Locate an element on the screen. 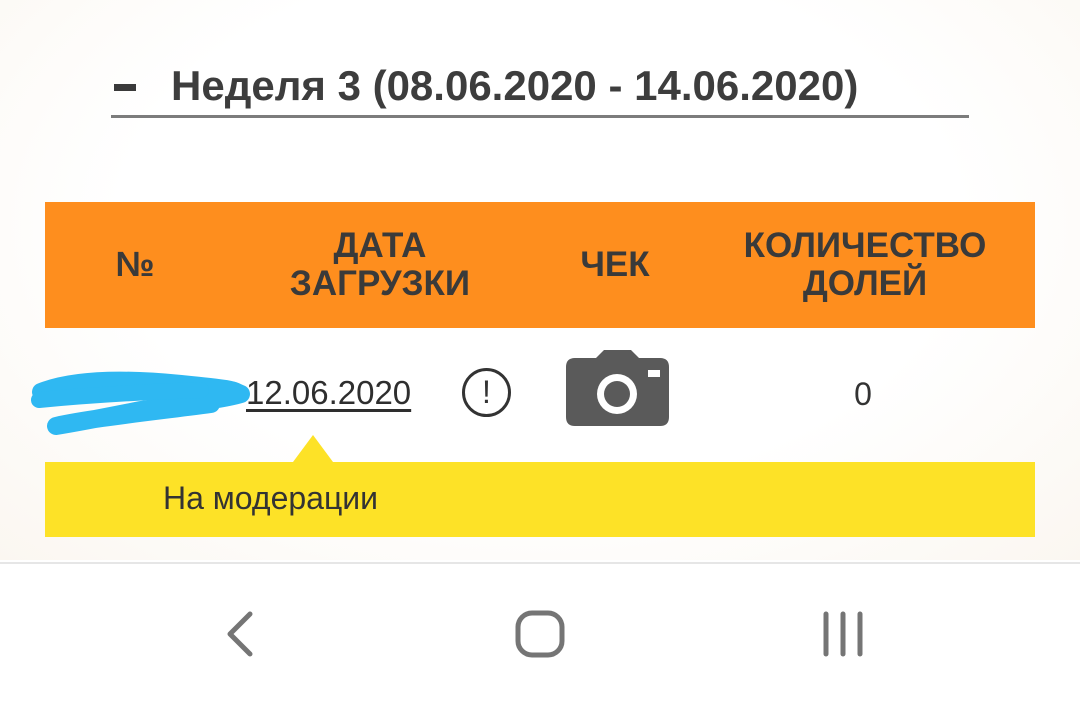 This screenshot has width=1080, height=706. column-header-number: № is located at coordinates (135, 264).